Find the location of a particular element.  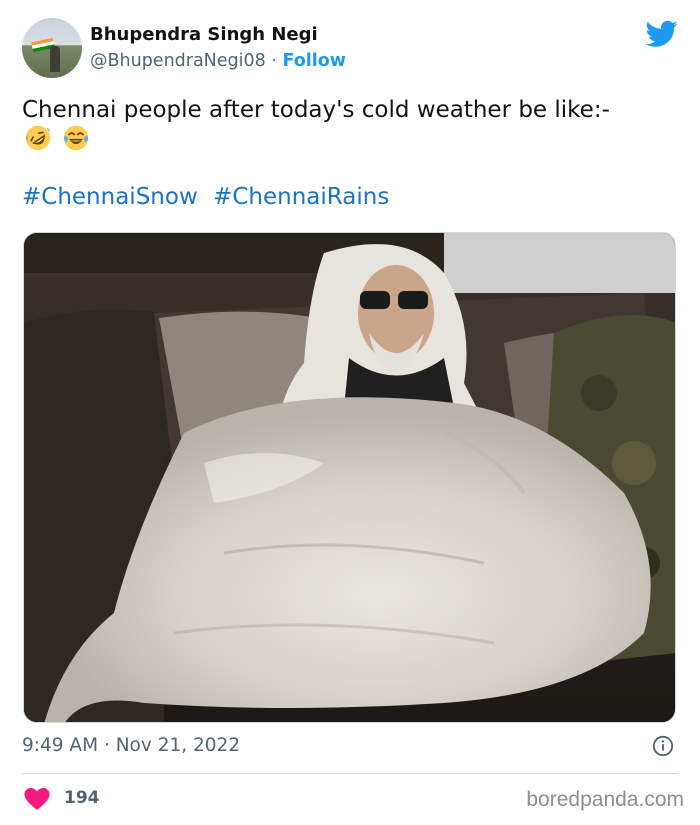

avatar-person is located at coordinates (55, 59).